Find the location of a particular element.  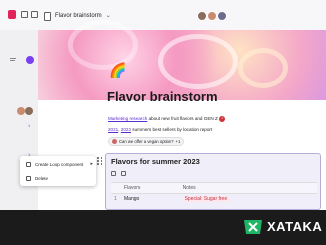

context-menu: Create Loop component ▸ Delete is located at coordinates (58, 171).